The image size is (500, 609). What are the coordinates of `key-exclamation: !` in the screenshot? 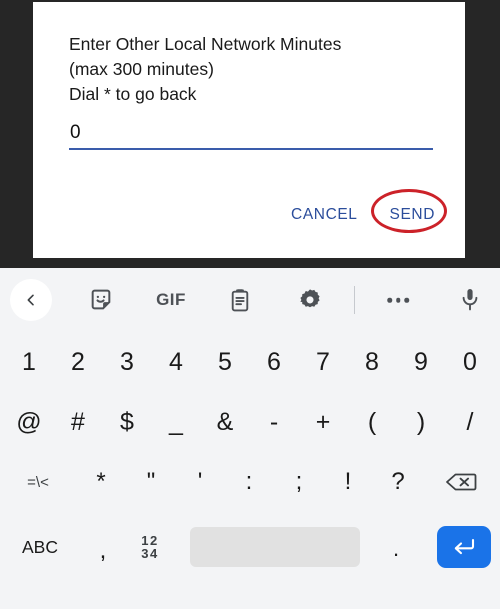 It's located at (348, 482).